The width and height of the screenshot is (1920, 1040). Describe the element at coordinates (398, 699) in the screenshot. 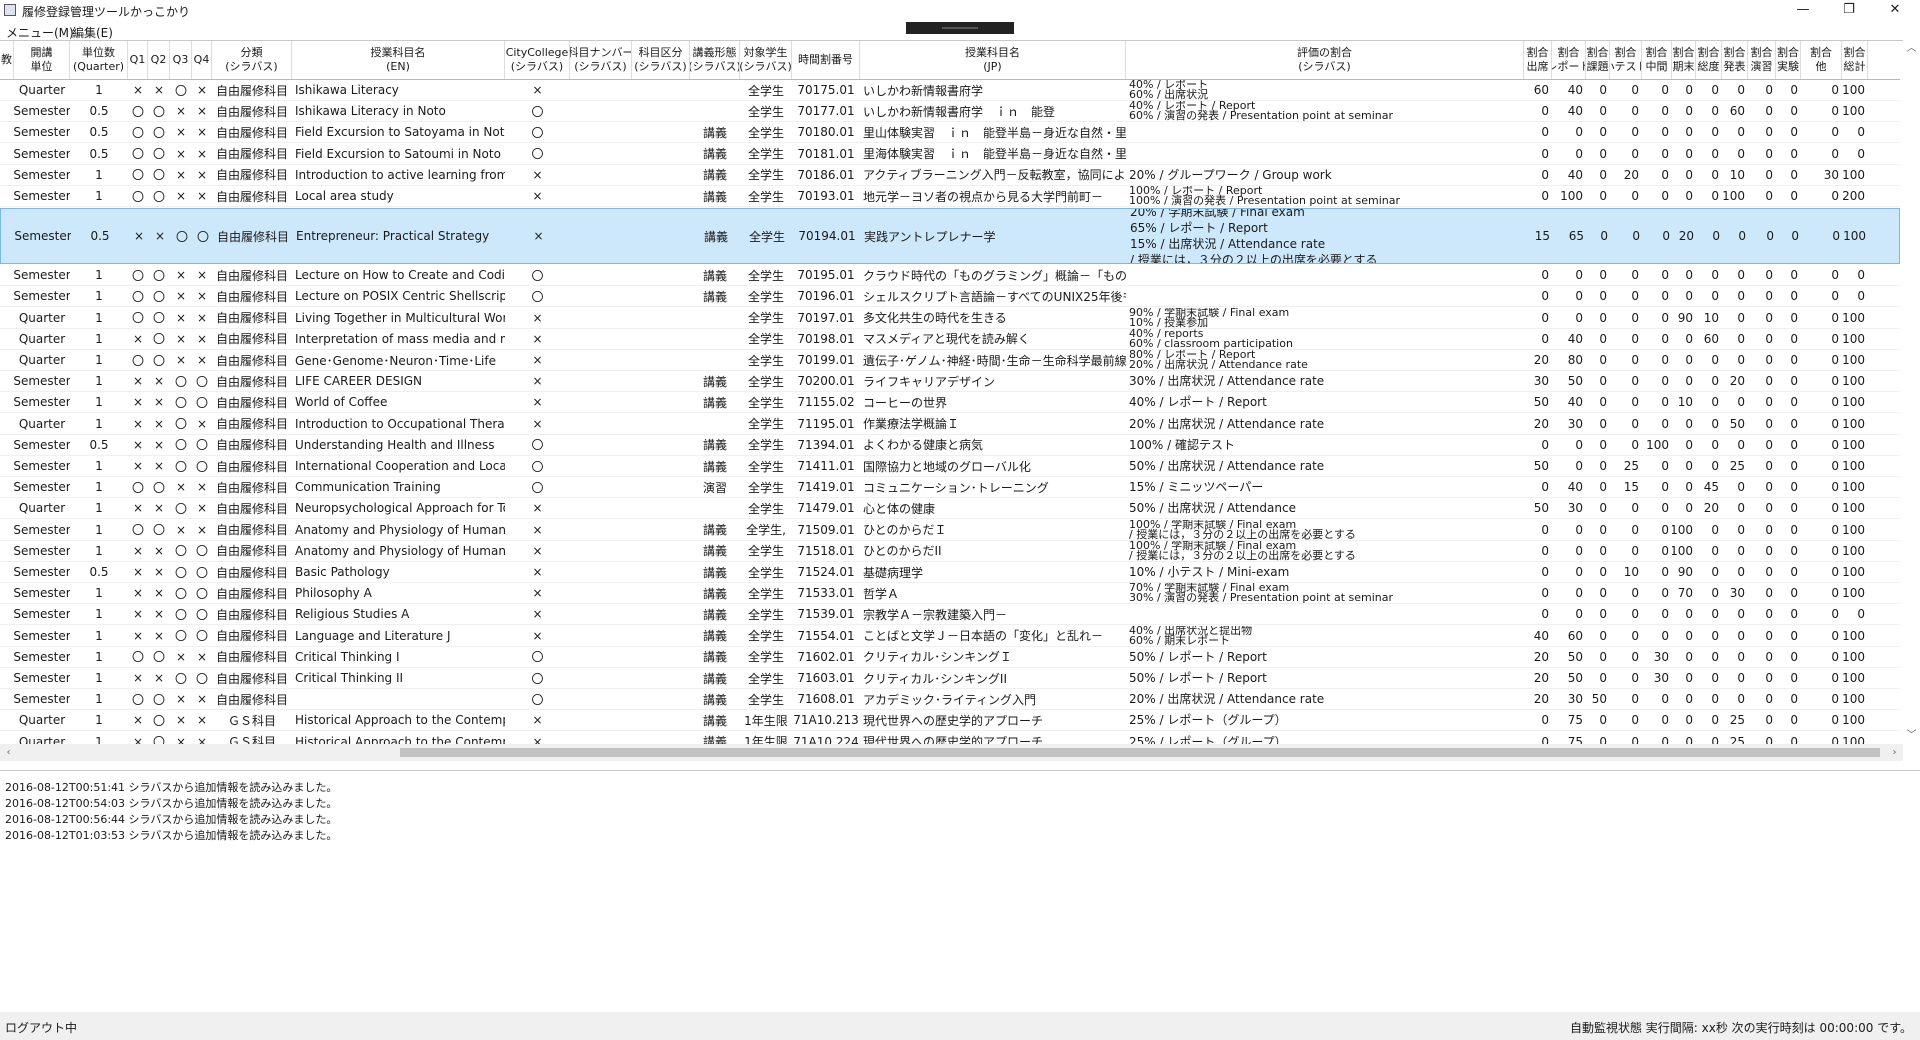

I see `cell-name-en` at that location.